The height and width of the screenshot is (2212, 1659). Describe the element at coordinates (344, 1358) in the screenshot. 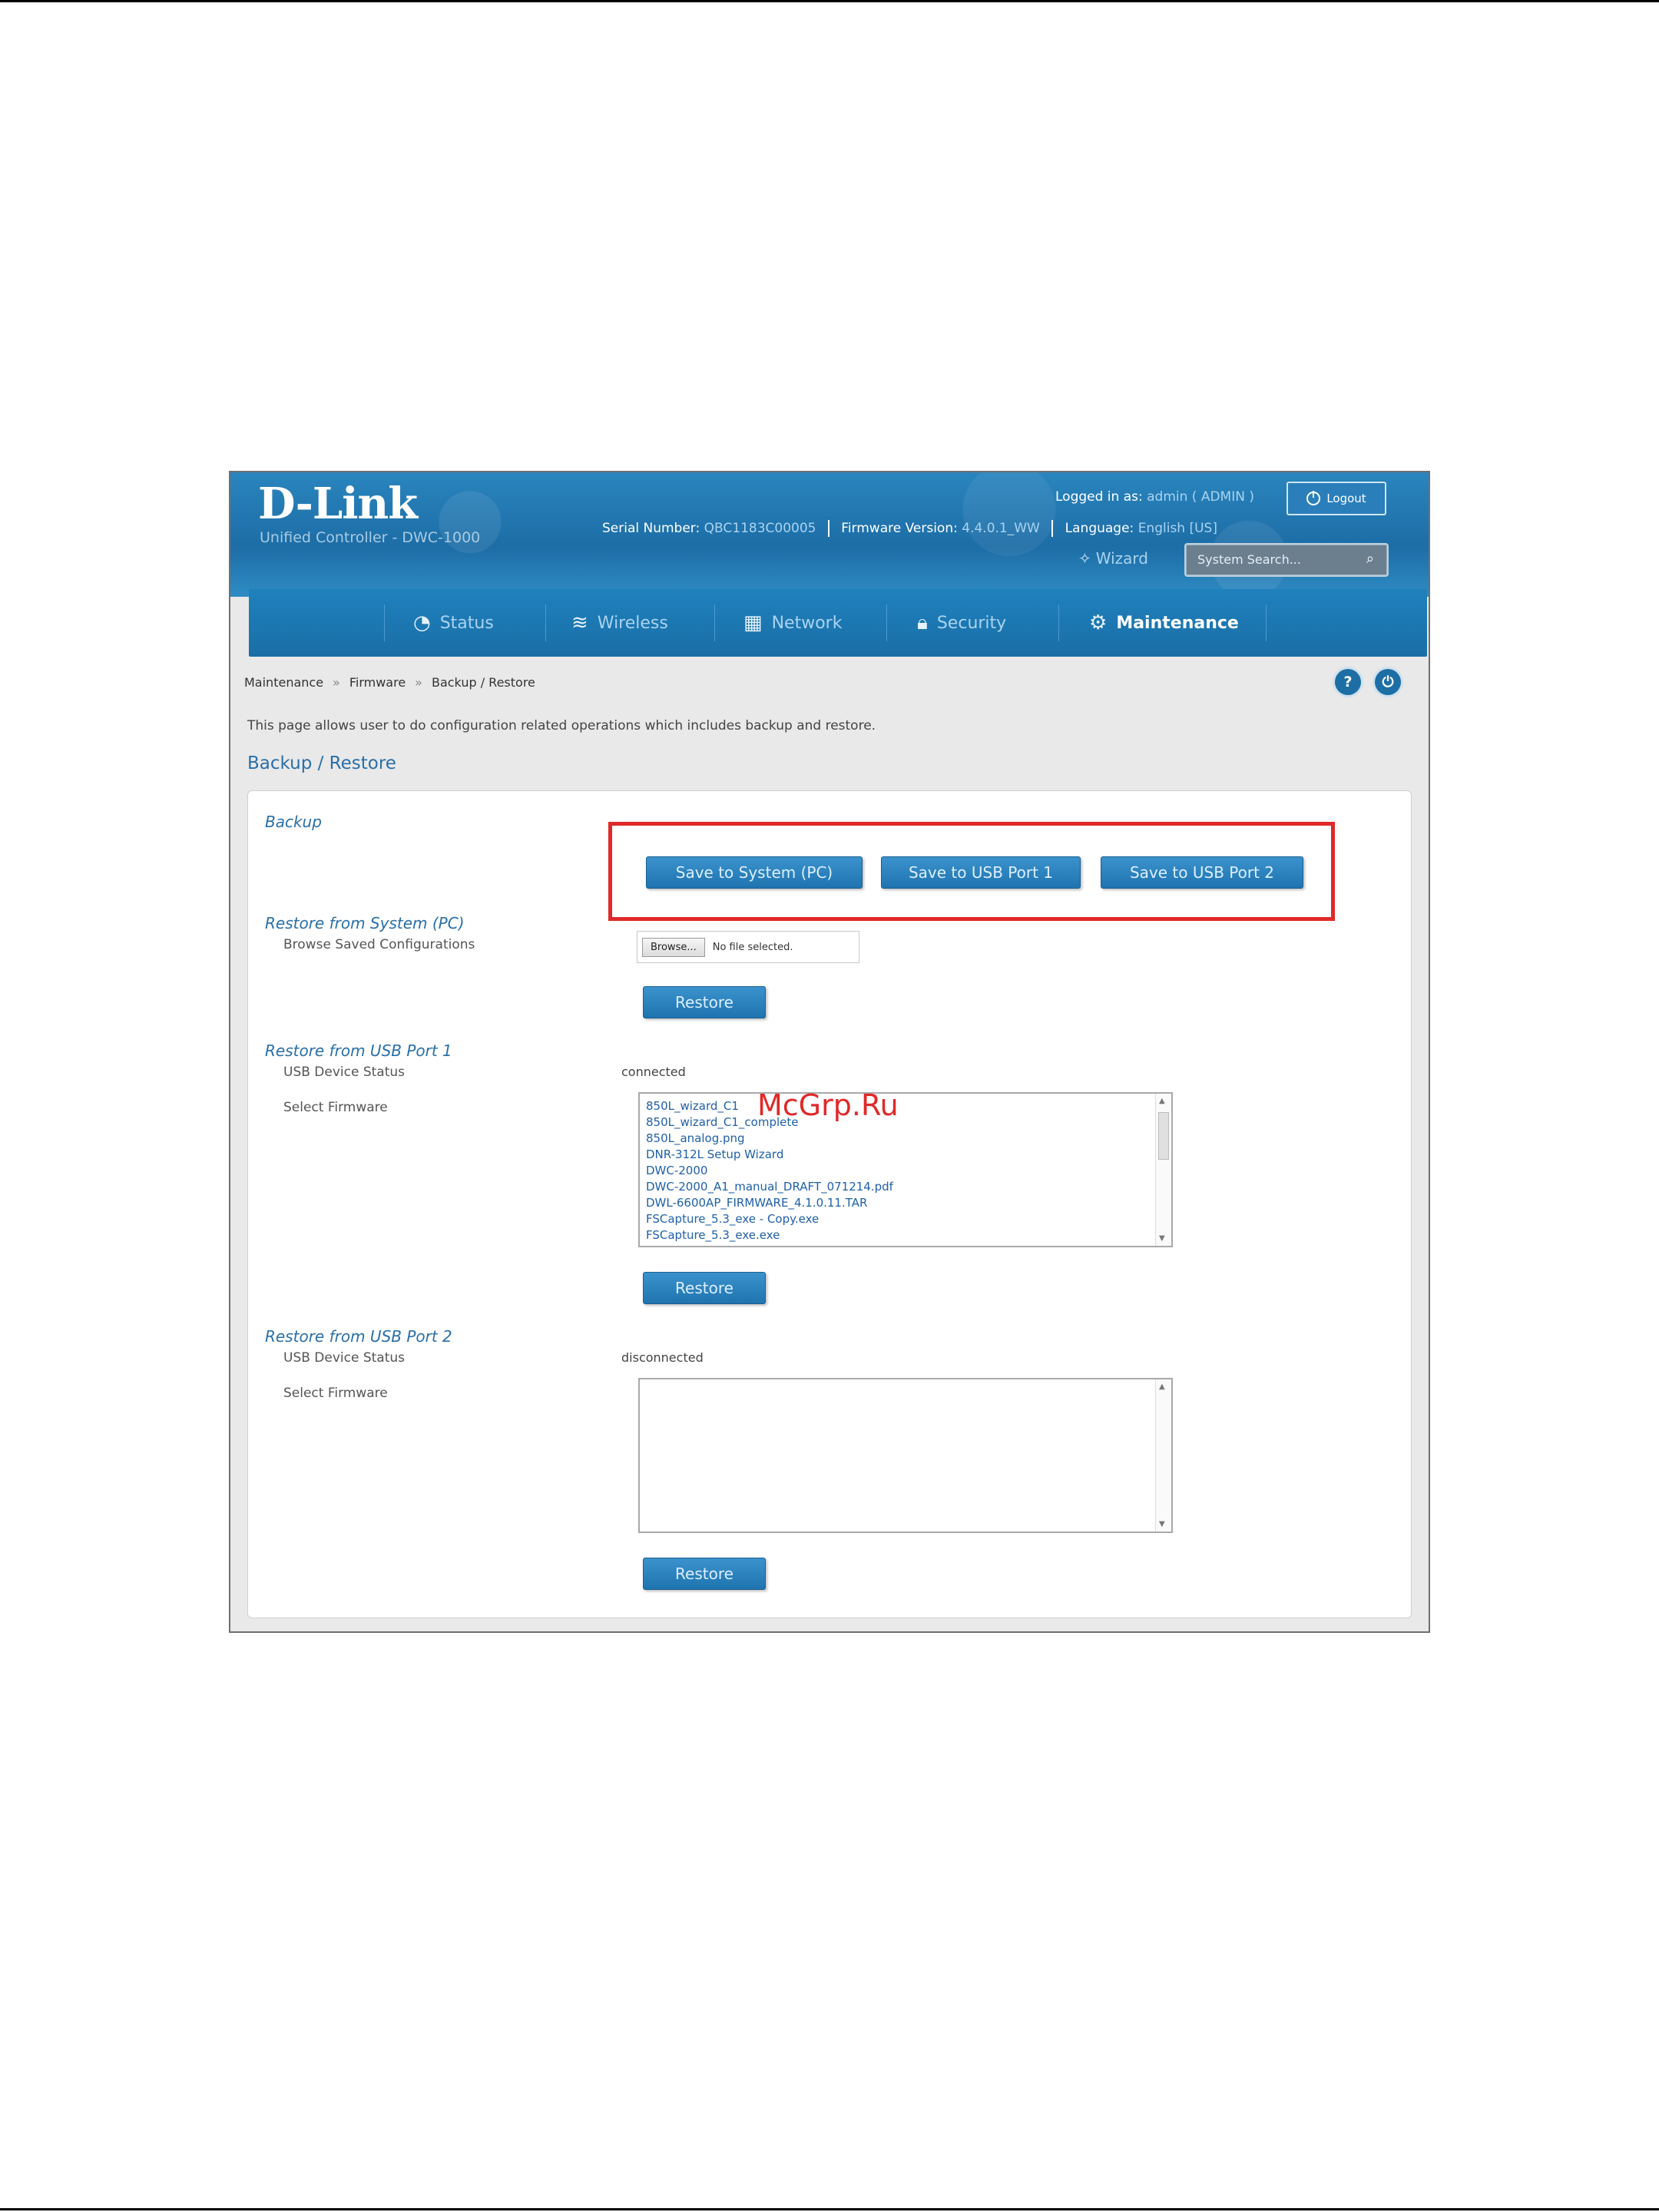

I see `usb2-status-label: USB Device Status` at that location.